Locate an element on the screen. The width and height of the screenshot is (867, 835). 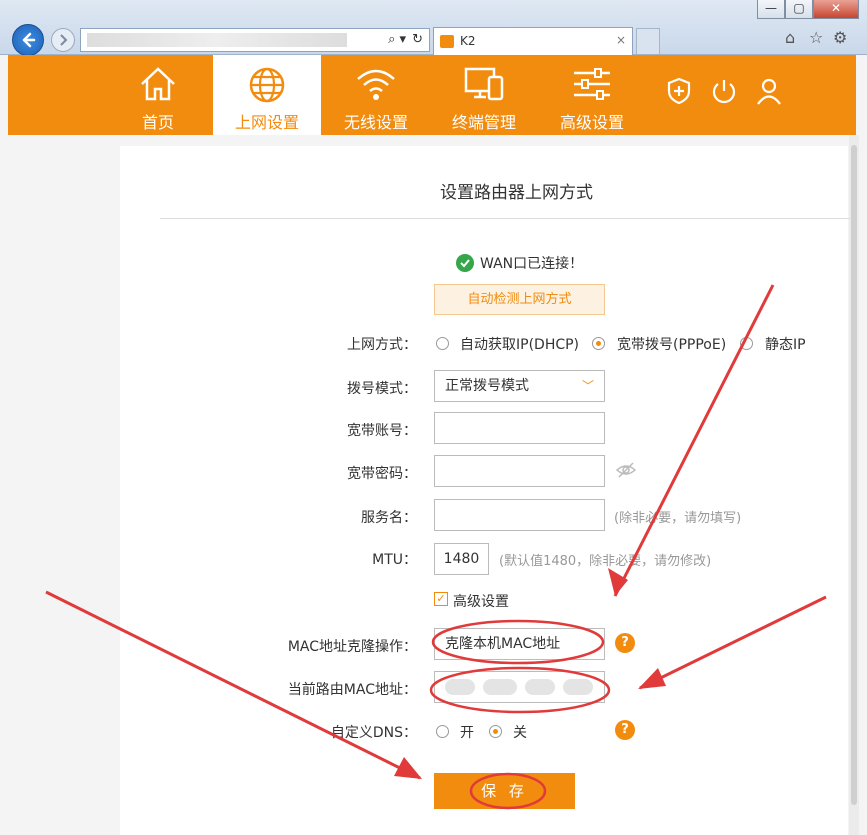
window-controls: — ▢ ✕ is located at coordinates (808, 9).